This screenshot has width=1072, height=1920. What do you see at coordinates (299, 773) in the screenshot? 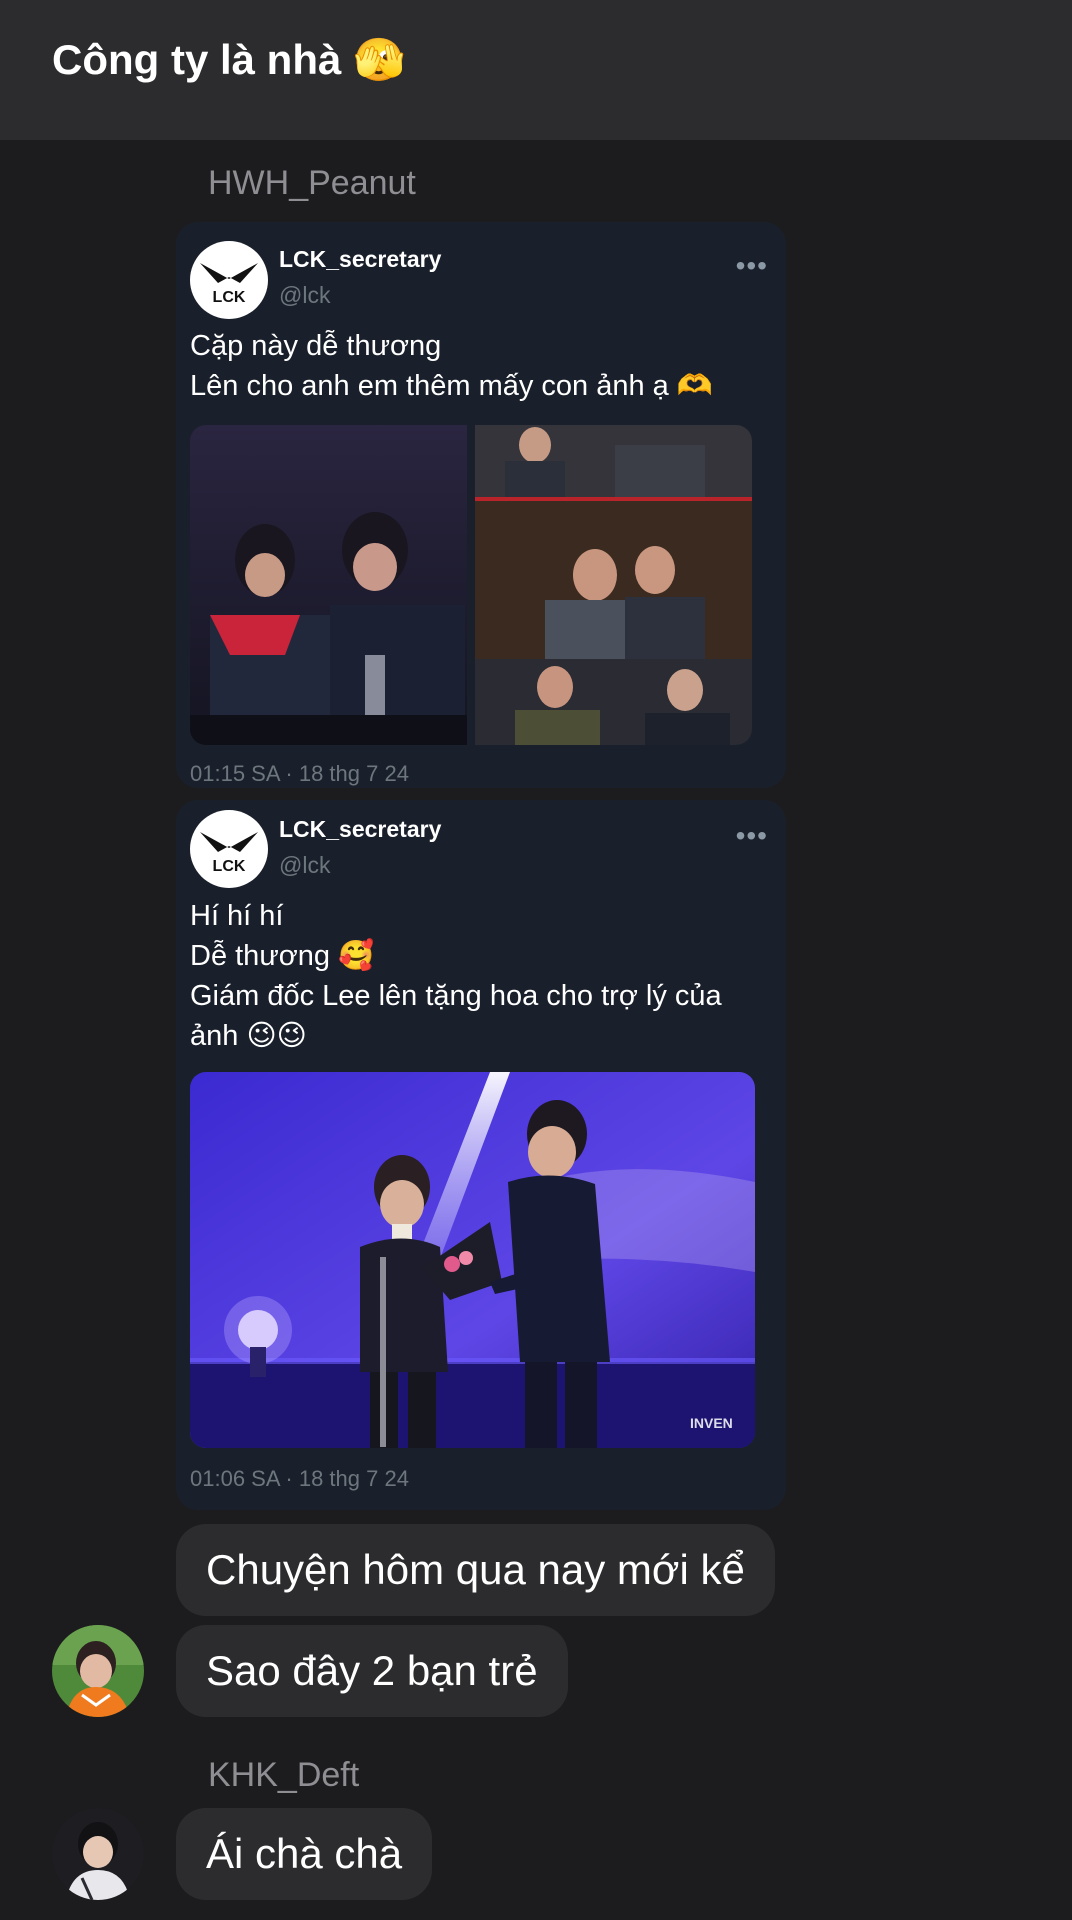
I see `tweet-timestamp: 01:15 SA · 18 thg 7 24` at bounding box center [299, 773].